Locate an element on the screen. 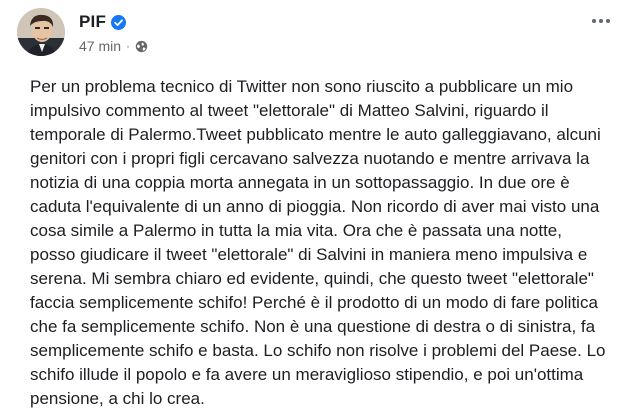 The width and height of the screenshot is (617, 411). verified-check-icon is located at coordinates (119, 22).